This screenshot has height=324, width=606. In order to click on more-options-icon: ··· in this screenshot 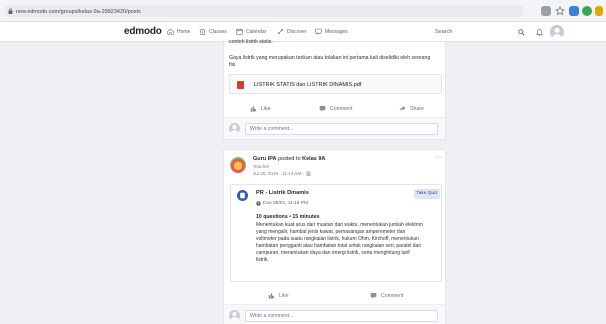, I will do `click(438, 157)`.